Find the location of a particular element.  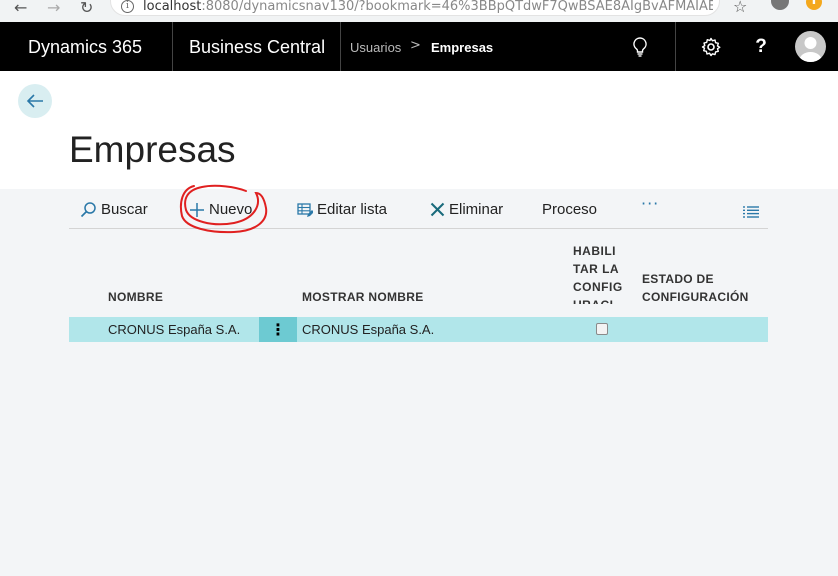

search-icon is located at coordinates (88, 209).